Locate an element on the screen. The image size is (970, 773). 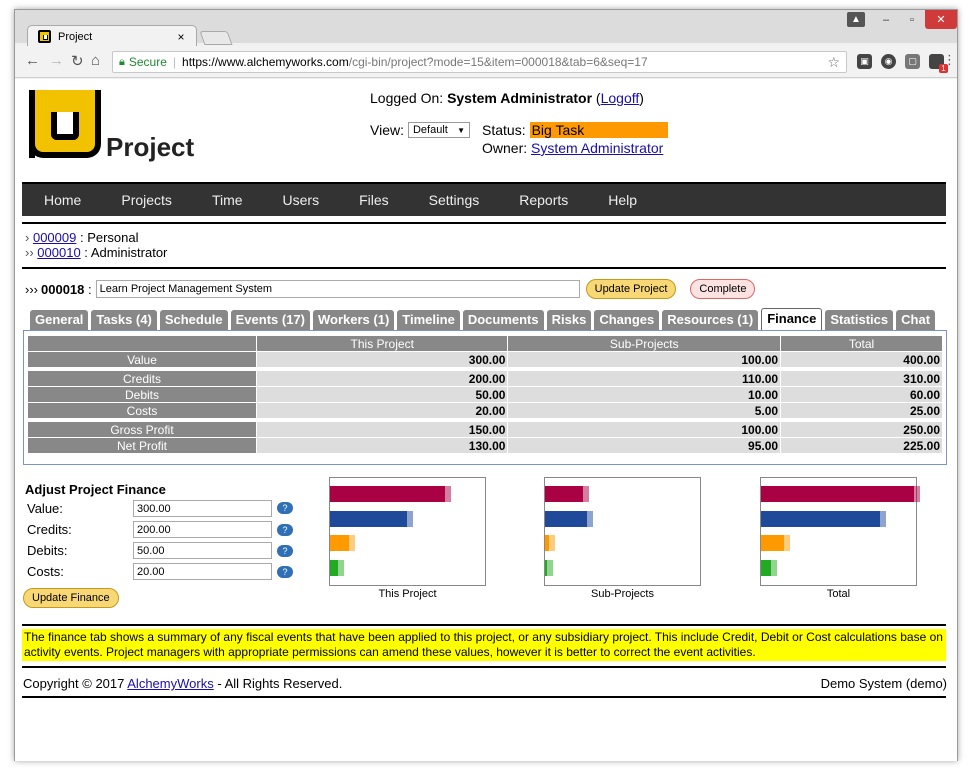
chart-bar-credits is located at coordinates (371, 519).